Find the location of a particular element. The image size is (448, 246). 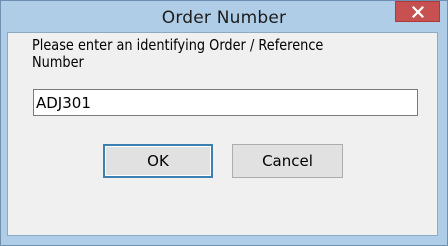

order-number-input is located at coordinates (225, 102).